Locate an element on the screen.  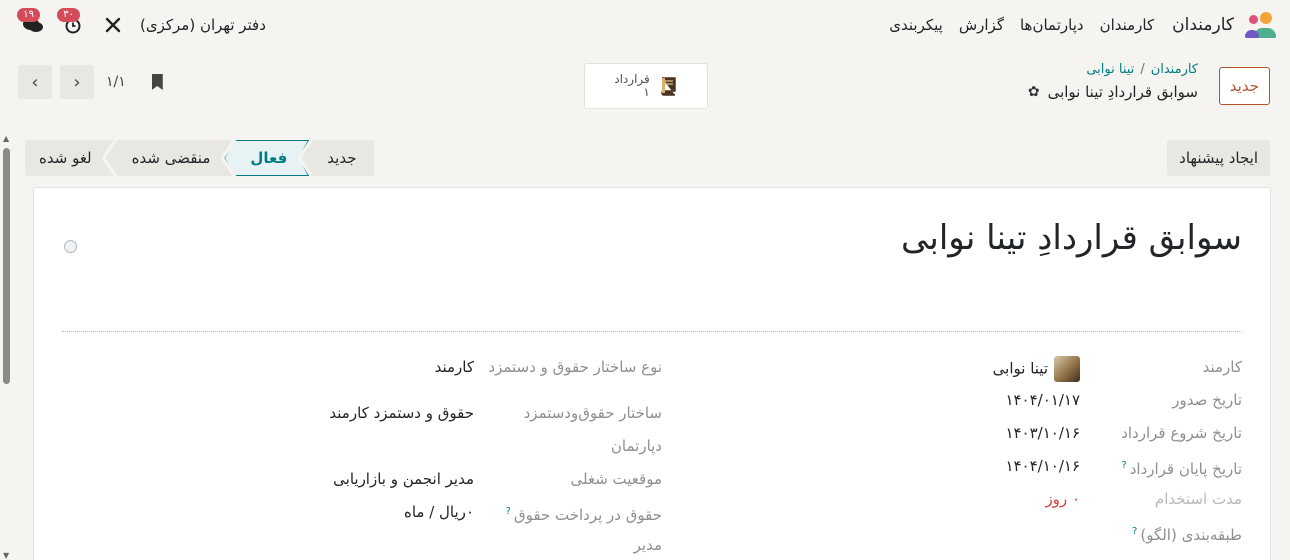
field-wage: حقوق در پرداخت حقوق? ۰ریال / ماه is located at coordinates (367, 517).